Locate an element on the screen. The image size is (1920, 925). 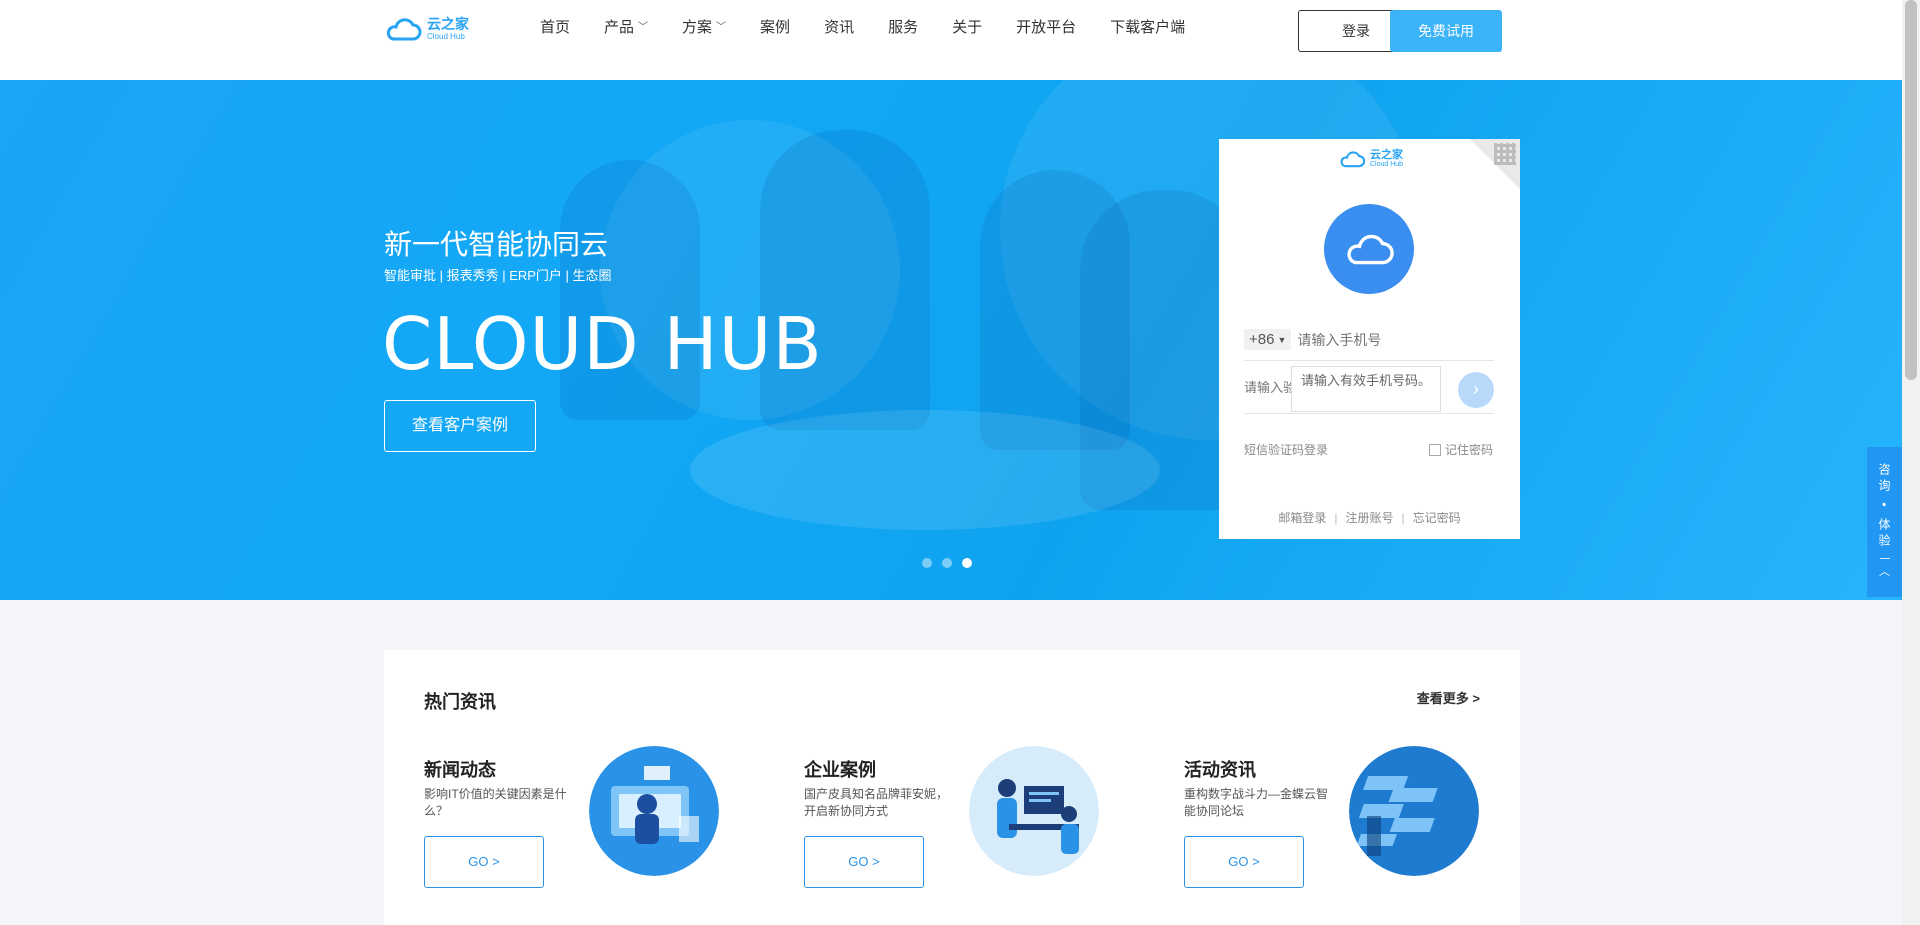
case-illustration is located at coordinates (1034, 811).